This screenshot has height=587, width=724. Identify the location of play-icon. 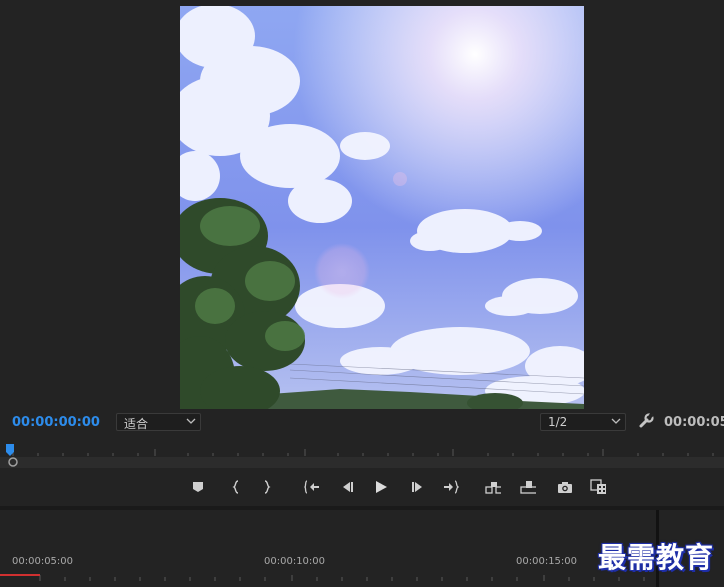
(381, 487).